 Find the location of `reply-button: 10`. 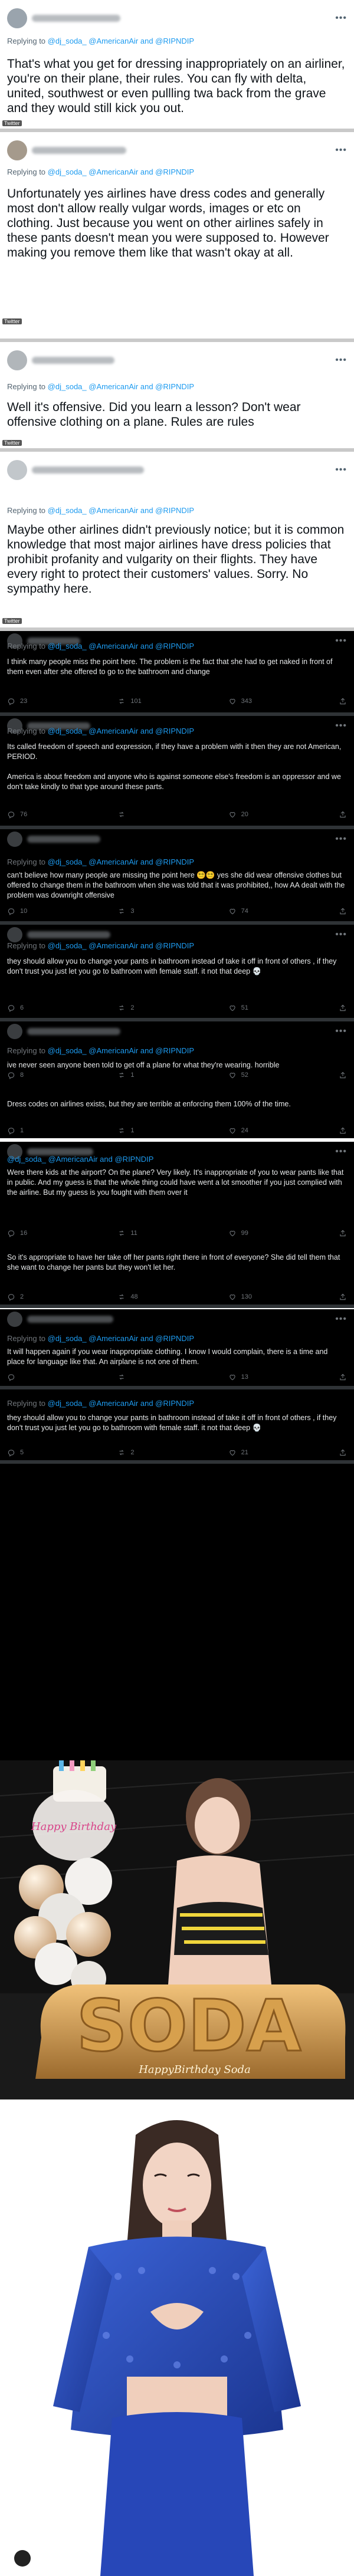

reply-button: 10 is located at coordinates (62, 911).